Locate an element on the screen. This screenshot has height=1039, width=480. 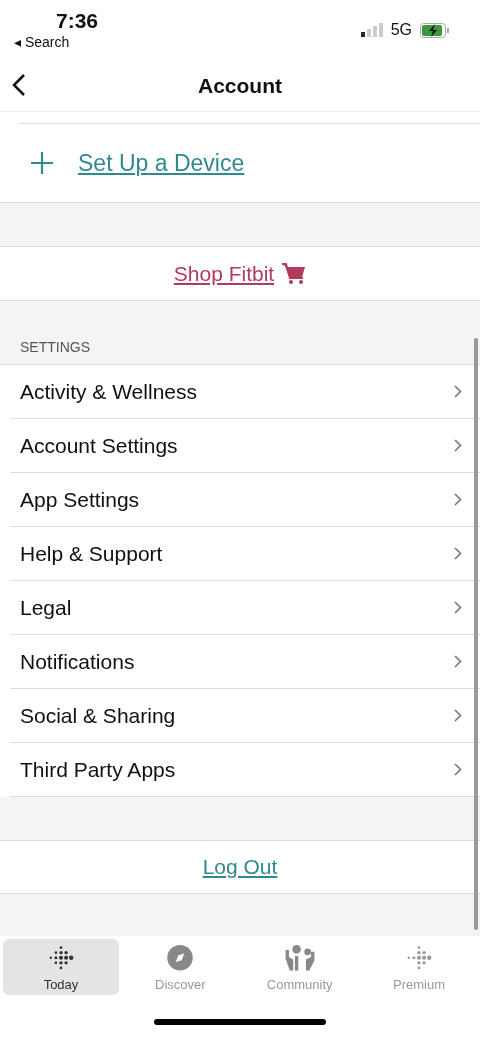
back-to-search-link: ◂ Search is located at coordinates (56, 42).